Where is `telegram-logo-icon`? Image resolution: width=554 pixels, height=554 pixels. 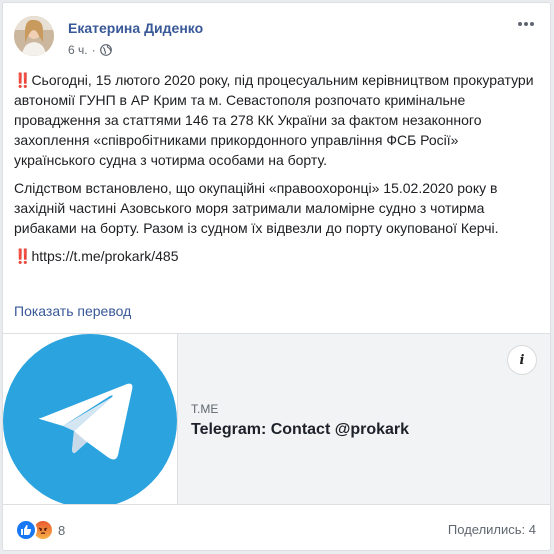 telegram-logo-icon is located at coordinates (90, 421).